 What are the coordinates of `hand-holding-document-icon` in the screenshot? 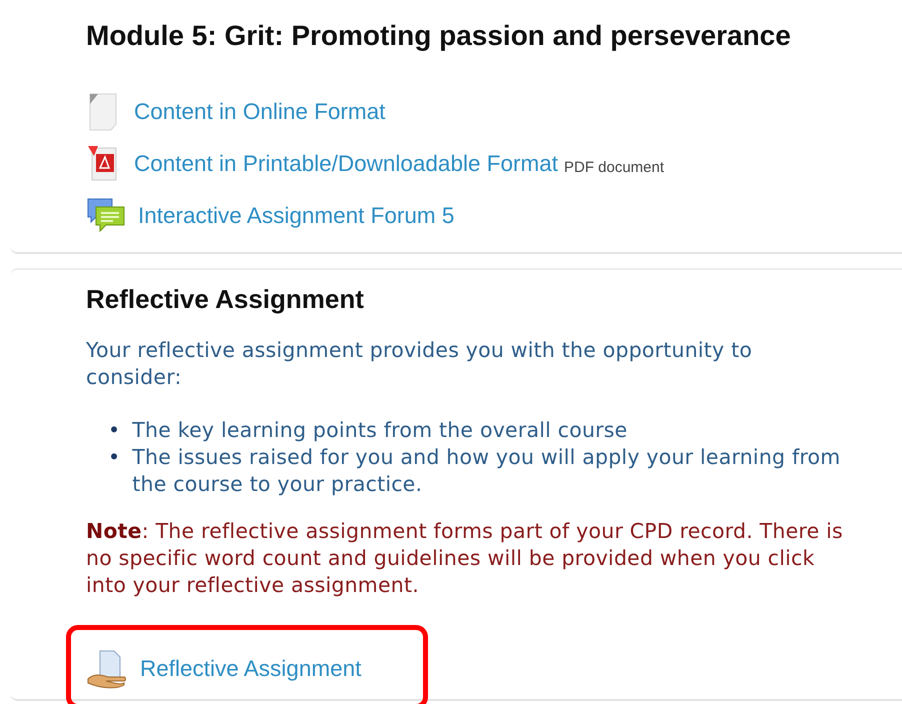 It's located at (107, 669).